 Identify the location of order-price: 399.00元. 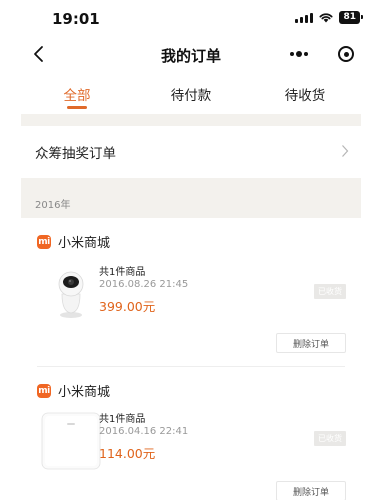
(127, 306).